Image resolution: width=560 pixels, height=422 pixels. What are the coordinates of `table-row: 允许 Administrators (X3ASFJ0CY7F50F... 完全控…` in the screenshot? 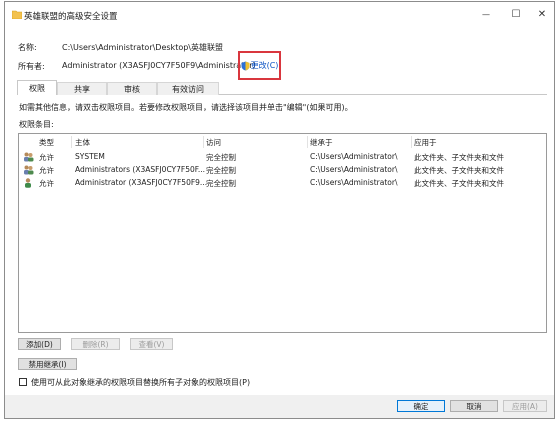 It's located at (282, 170).